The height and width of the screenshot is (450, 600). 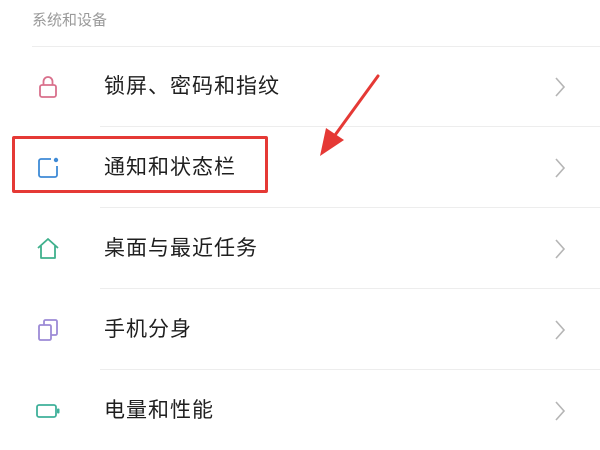 I want to click on settings-item-label: 桌面与最近任务, so click(x=181, y=248).